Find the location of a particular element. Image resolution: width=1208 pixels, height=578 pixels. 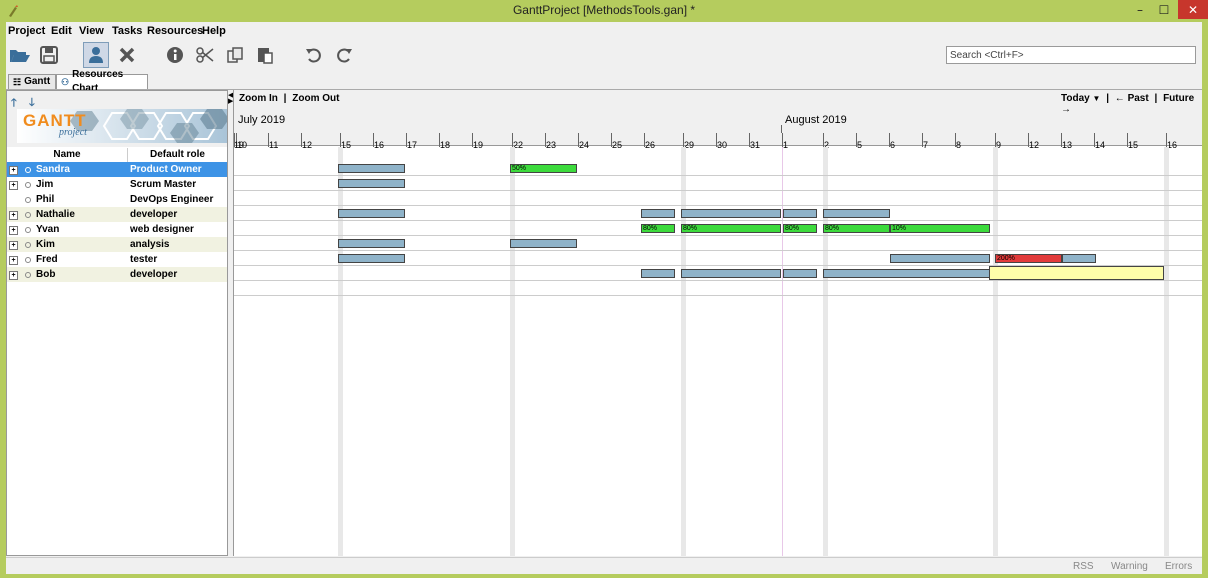

new-resource-icon is located at coordinates (96, 55).